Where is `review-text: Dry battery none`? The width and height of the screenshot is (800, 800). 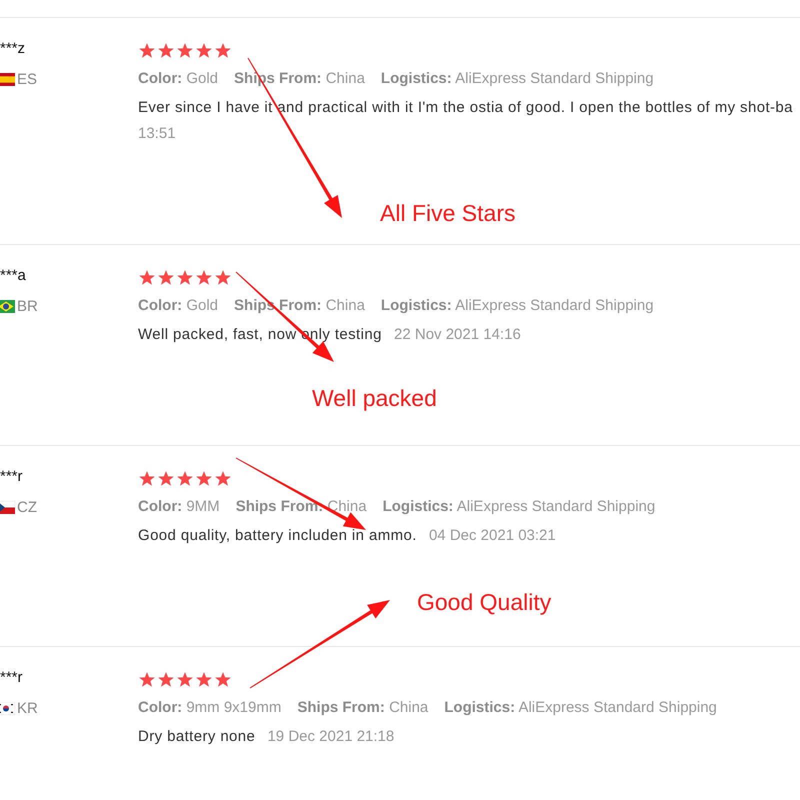 review-text: Dry battery none is located at coordinates (197, 736).